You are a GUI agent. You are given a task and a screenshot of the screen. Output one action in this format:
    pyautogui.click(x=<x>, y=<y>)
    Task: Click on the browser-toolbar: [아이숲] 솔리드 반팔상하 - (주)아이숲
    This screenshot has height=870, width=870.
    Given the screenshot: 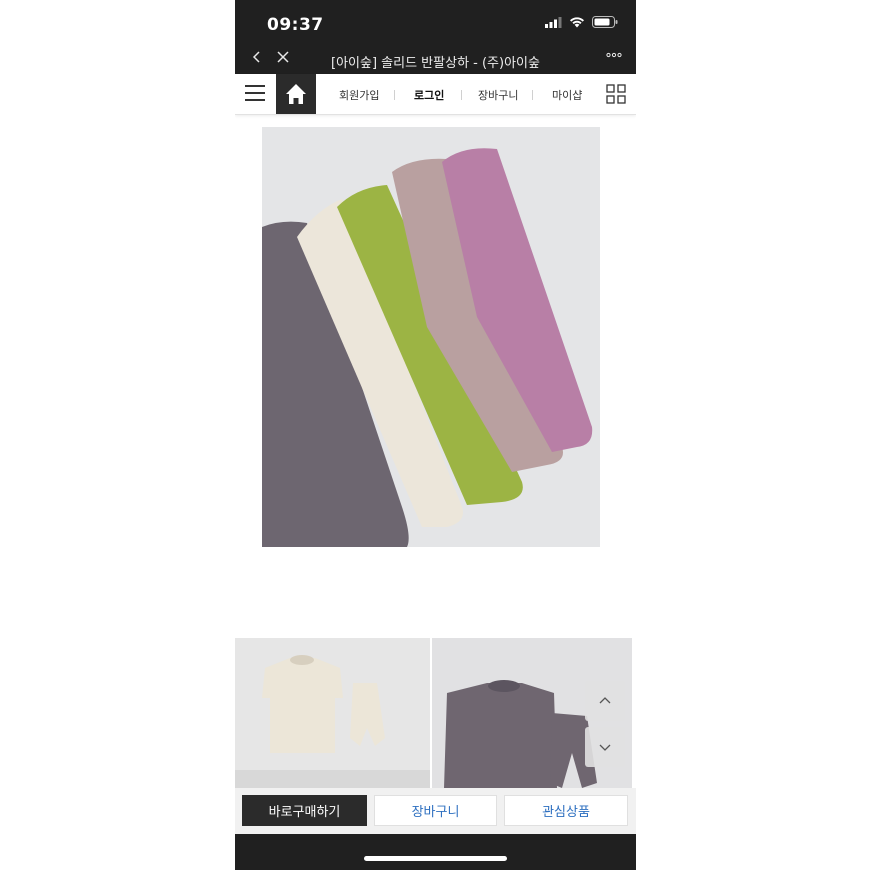 What is the action you would take?
    pyautogui.click(x=435, y=60)
    